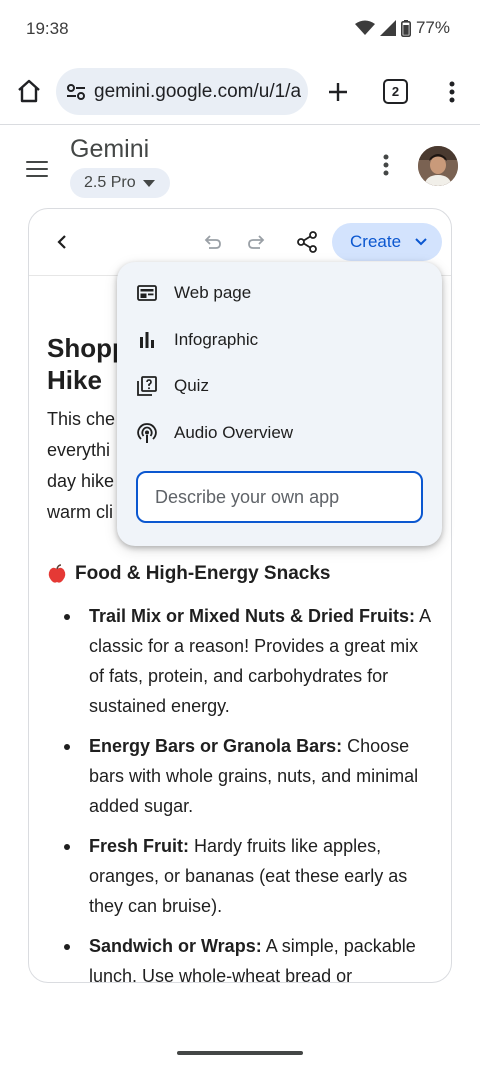  I want to click on menu-item-web-page: Web page, so click(279, 293).